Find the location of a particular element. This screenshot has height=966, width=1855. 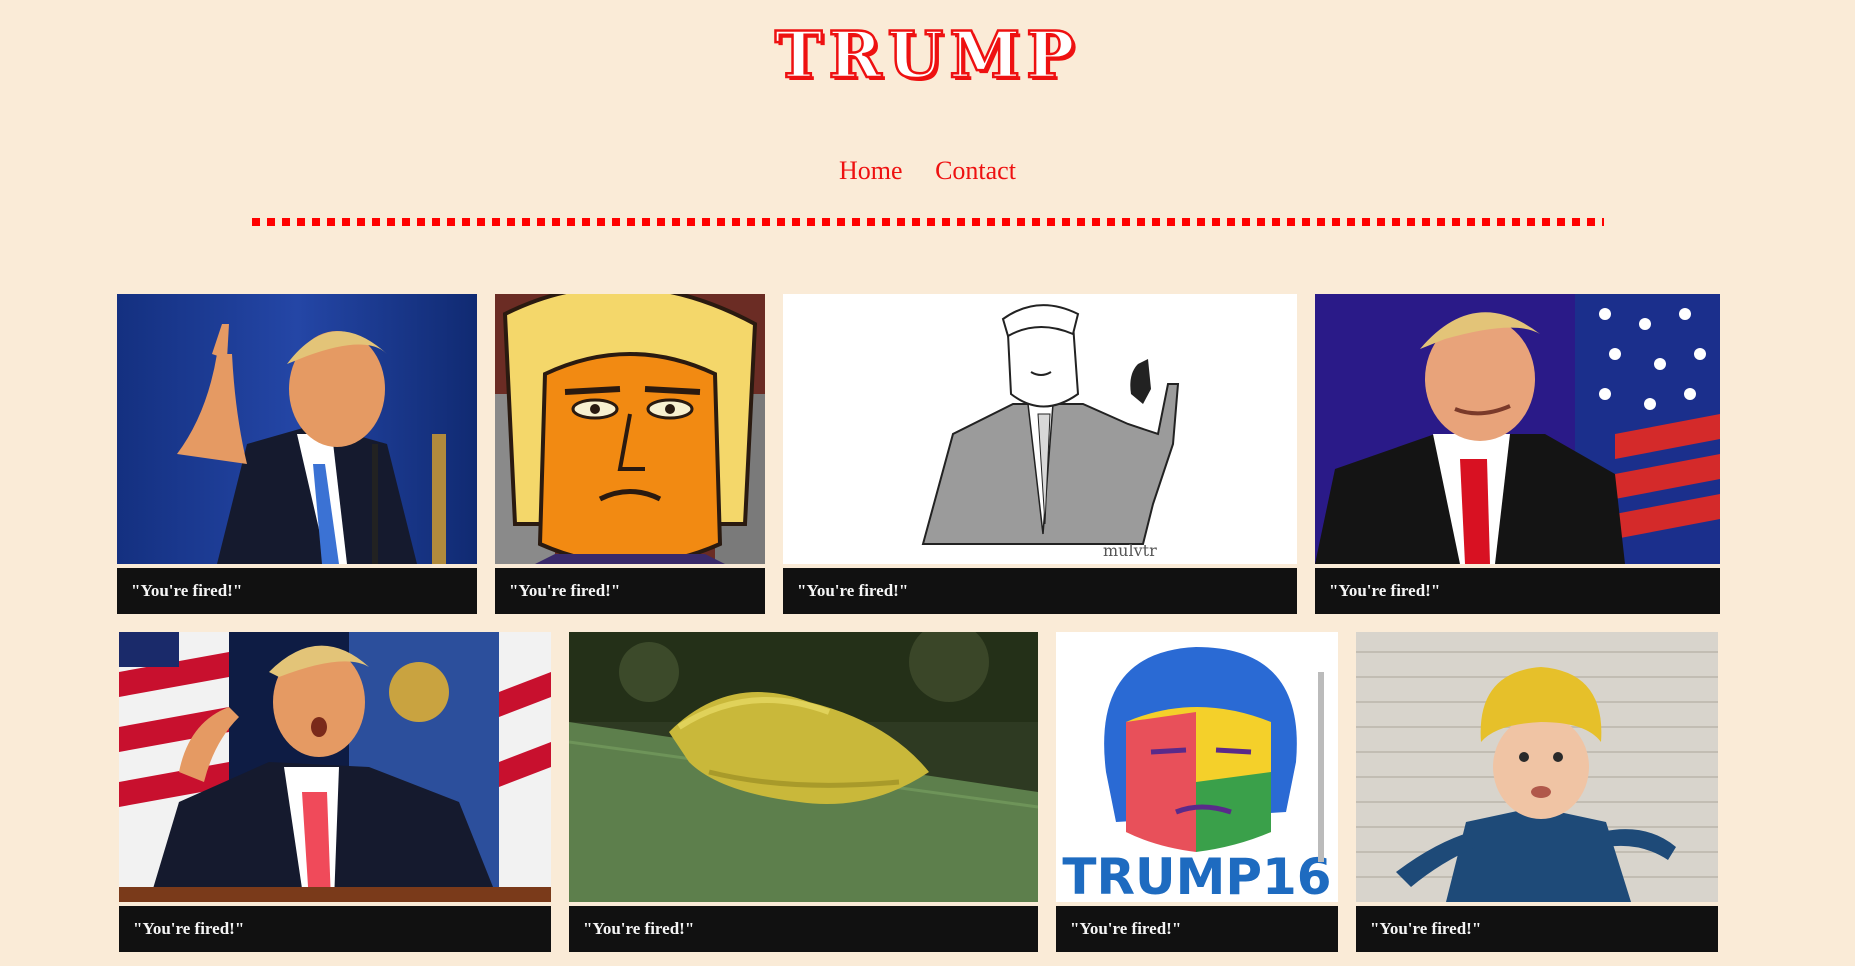

gallery-card: mulvtr "You're fired!" is located at coordinates (1040, 454).